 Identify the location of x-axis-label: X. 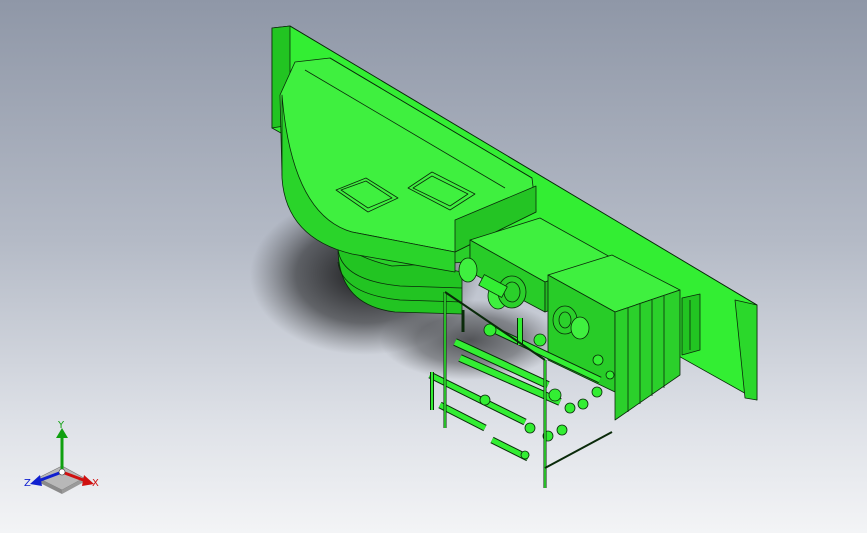
(95, 483).